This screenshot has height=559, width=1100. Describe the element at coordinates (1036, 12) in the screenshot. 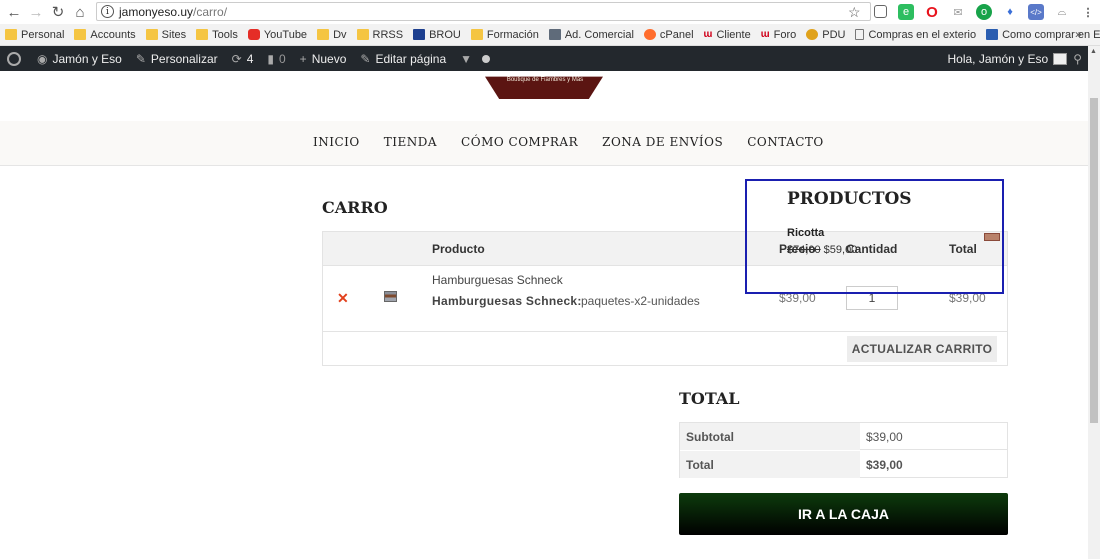

I see `extension-code-icon: </>` at that location.